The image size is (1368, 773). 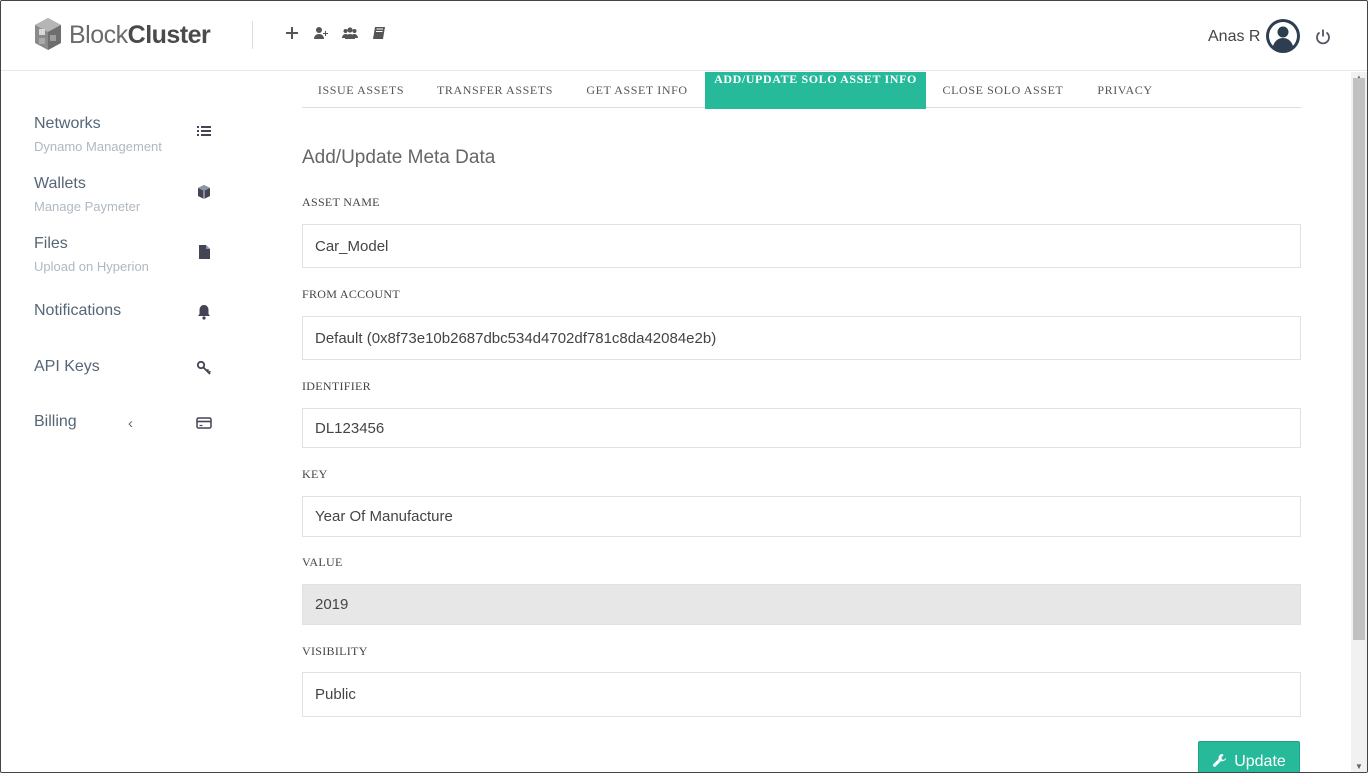 What do you see at coordinates (98, 146) in the screenshot?
I see `sidebar-item-sublabel: Dynamo Management` at bounding box center [98, 146].